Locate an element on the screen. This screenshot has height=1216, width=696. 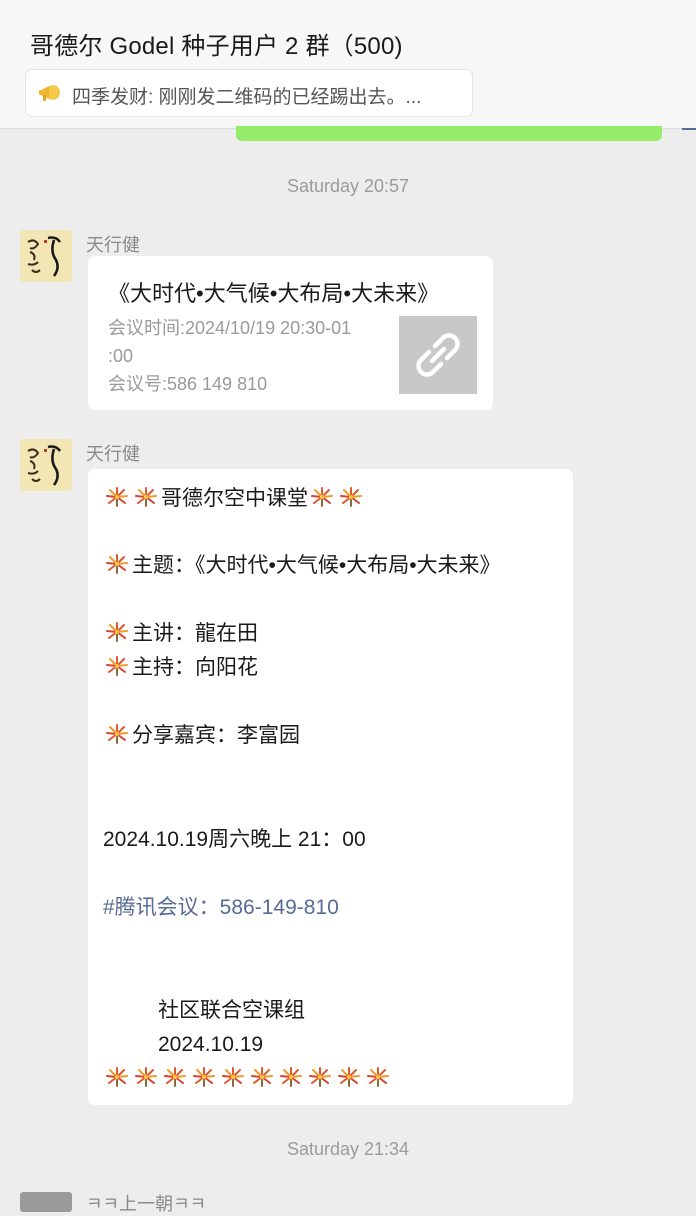
date-text: 2024.10.19 is located at coordinates (211, 1044).